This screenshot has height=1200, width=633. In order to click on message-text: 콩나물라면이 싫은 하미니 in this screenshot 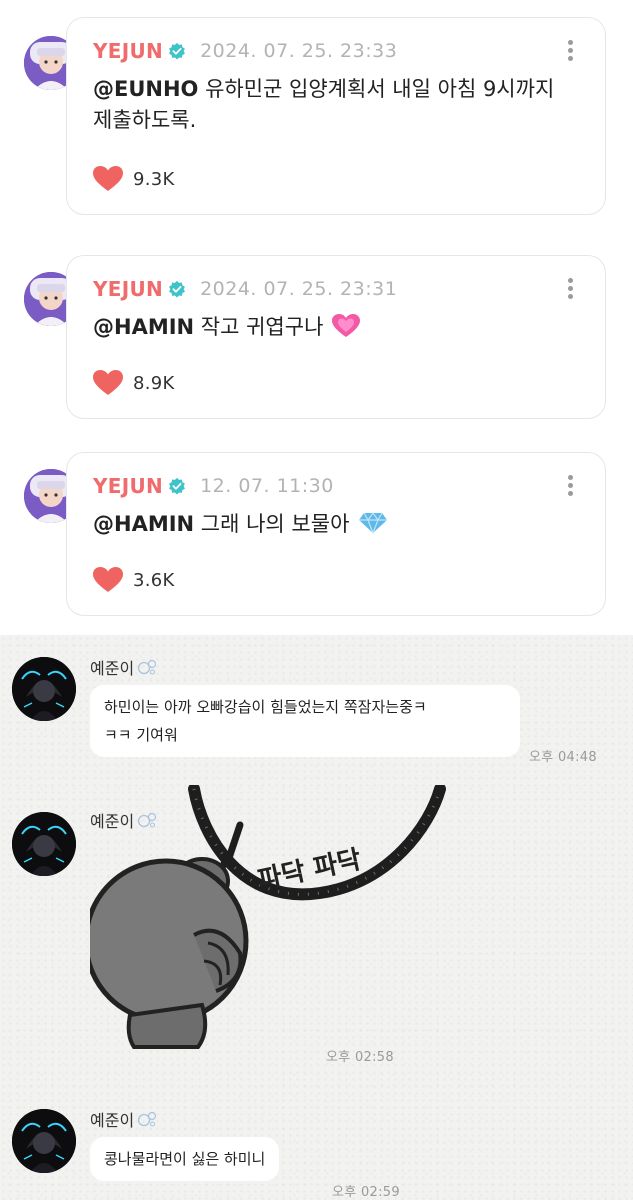, I will do `click(185, 1159)`.